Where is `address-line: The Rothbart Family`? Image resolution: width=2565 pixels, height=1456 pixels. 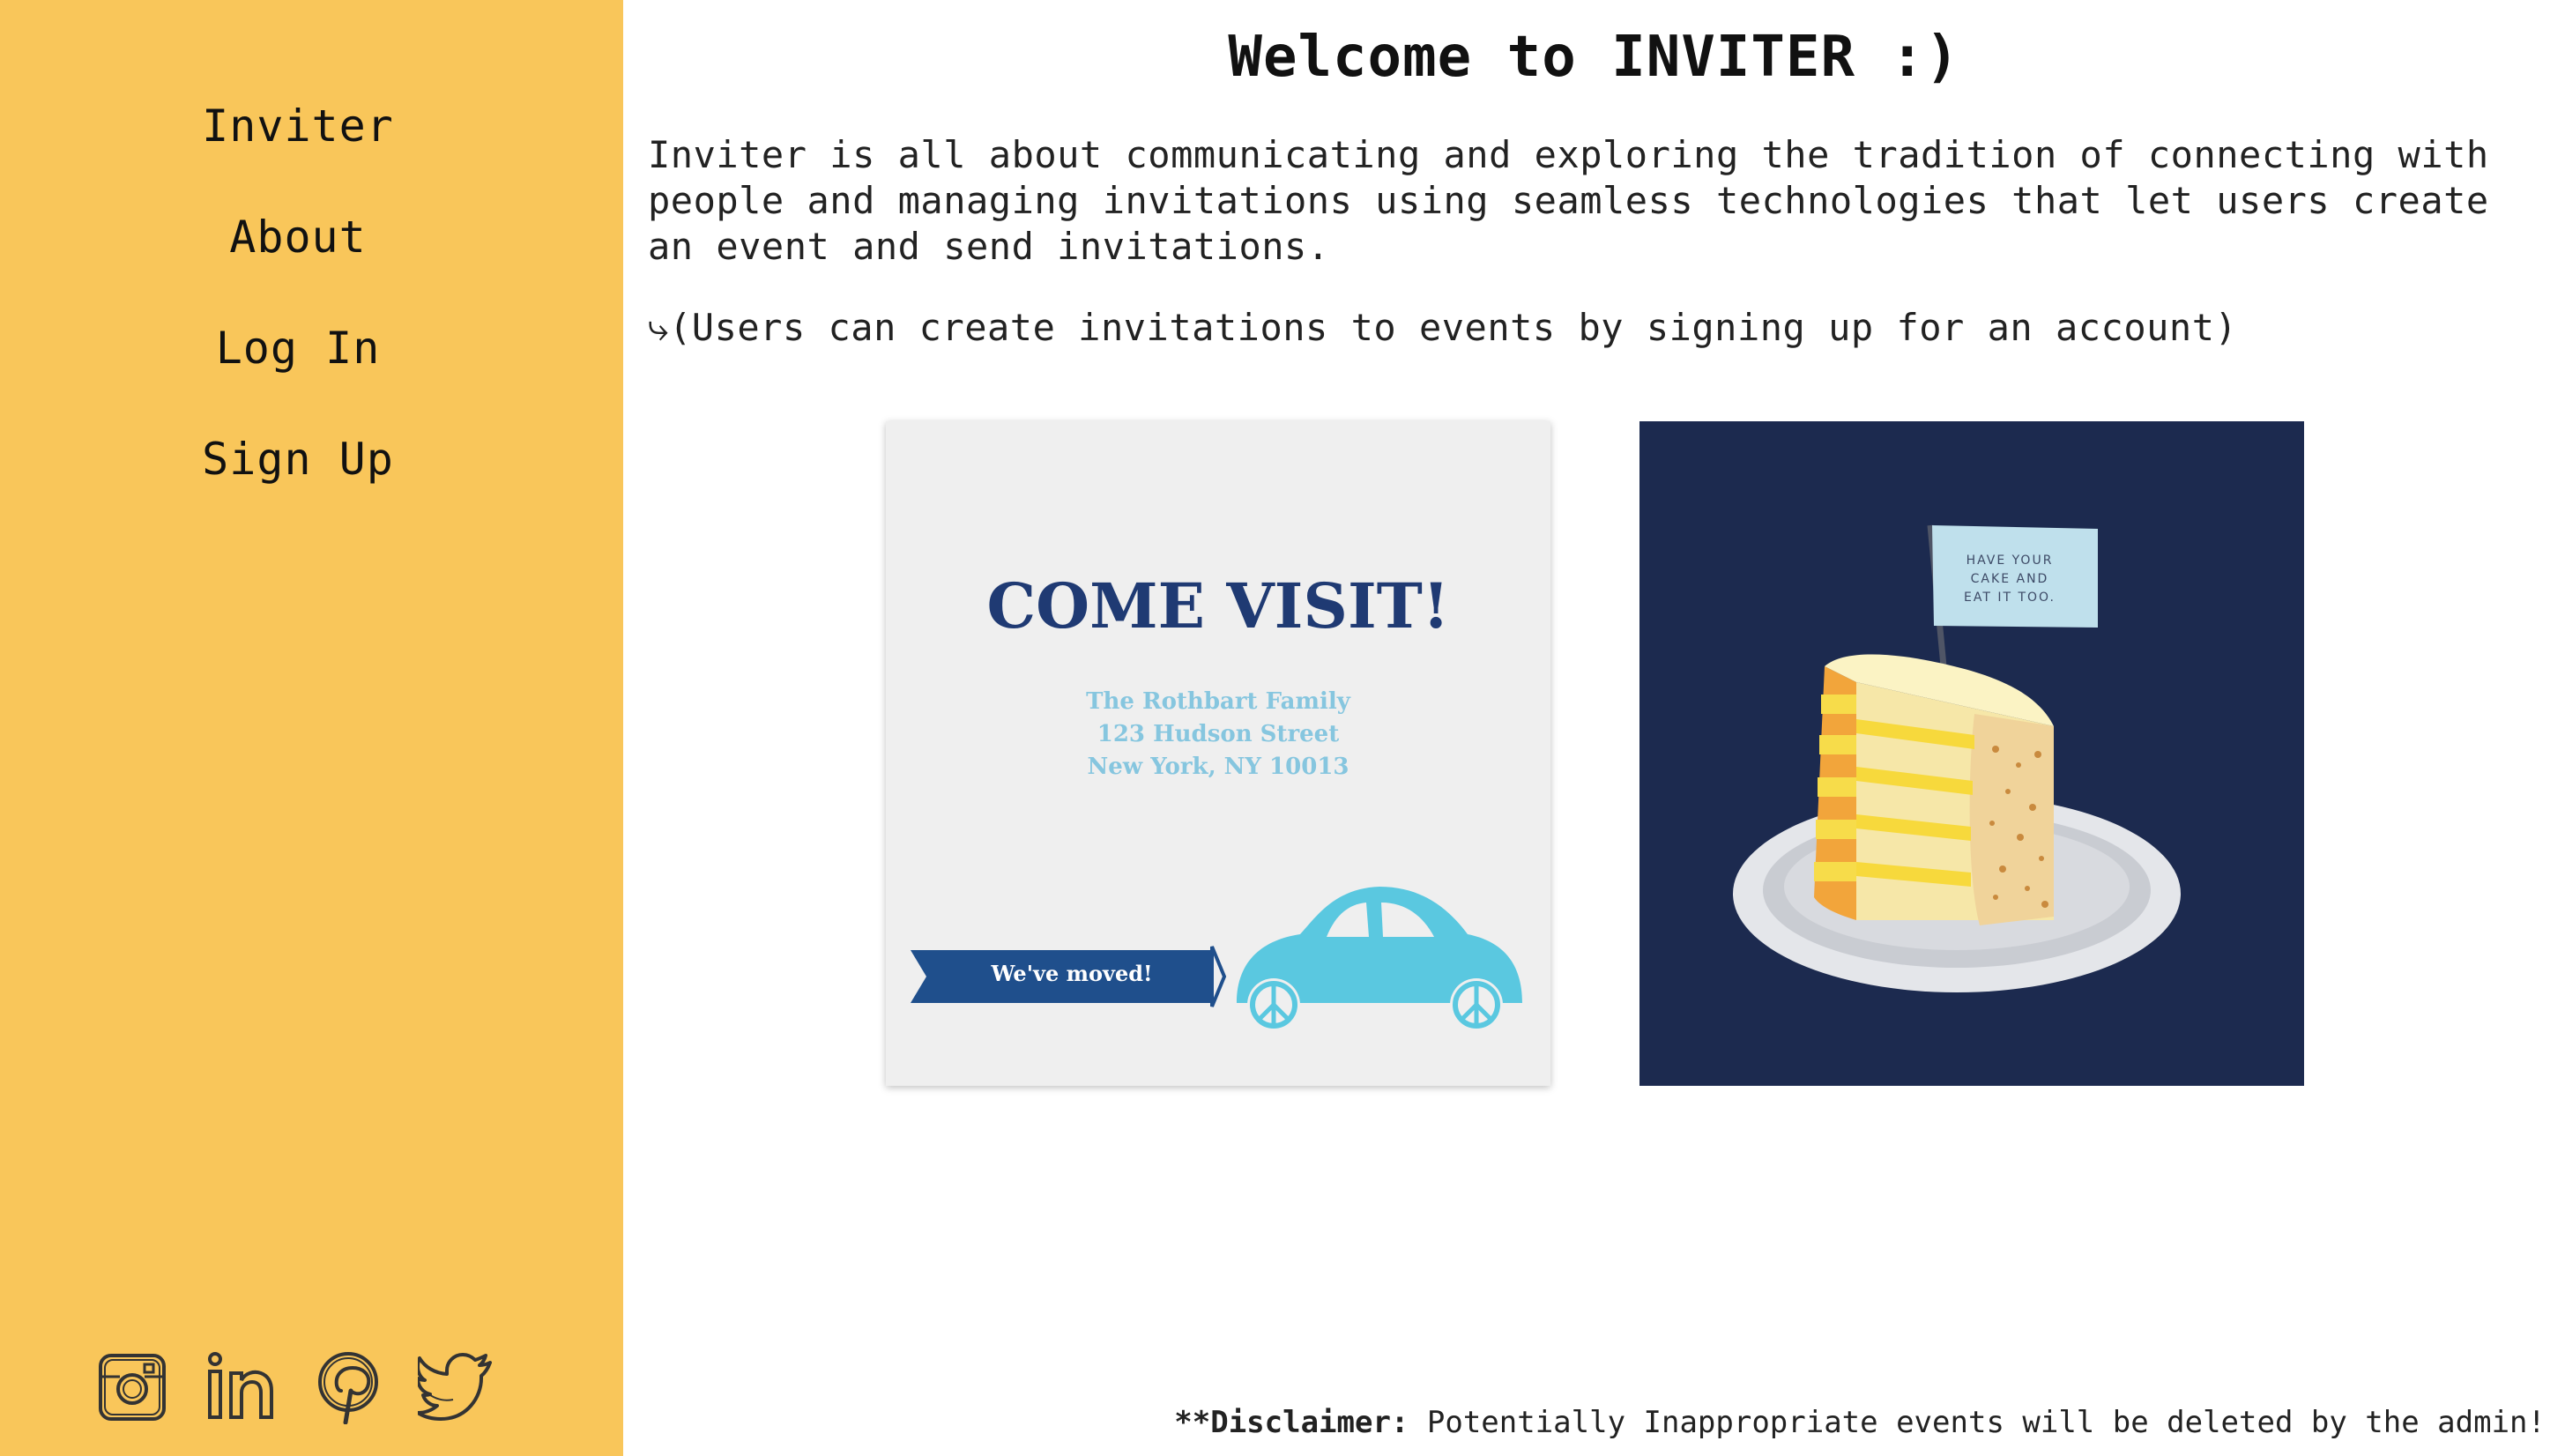
address-line: The Rothbart Family is located at coordinates (1218, 701).